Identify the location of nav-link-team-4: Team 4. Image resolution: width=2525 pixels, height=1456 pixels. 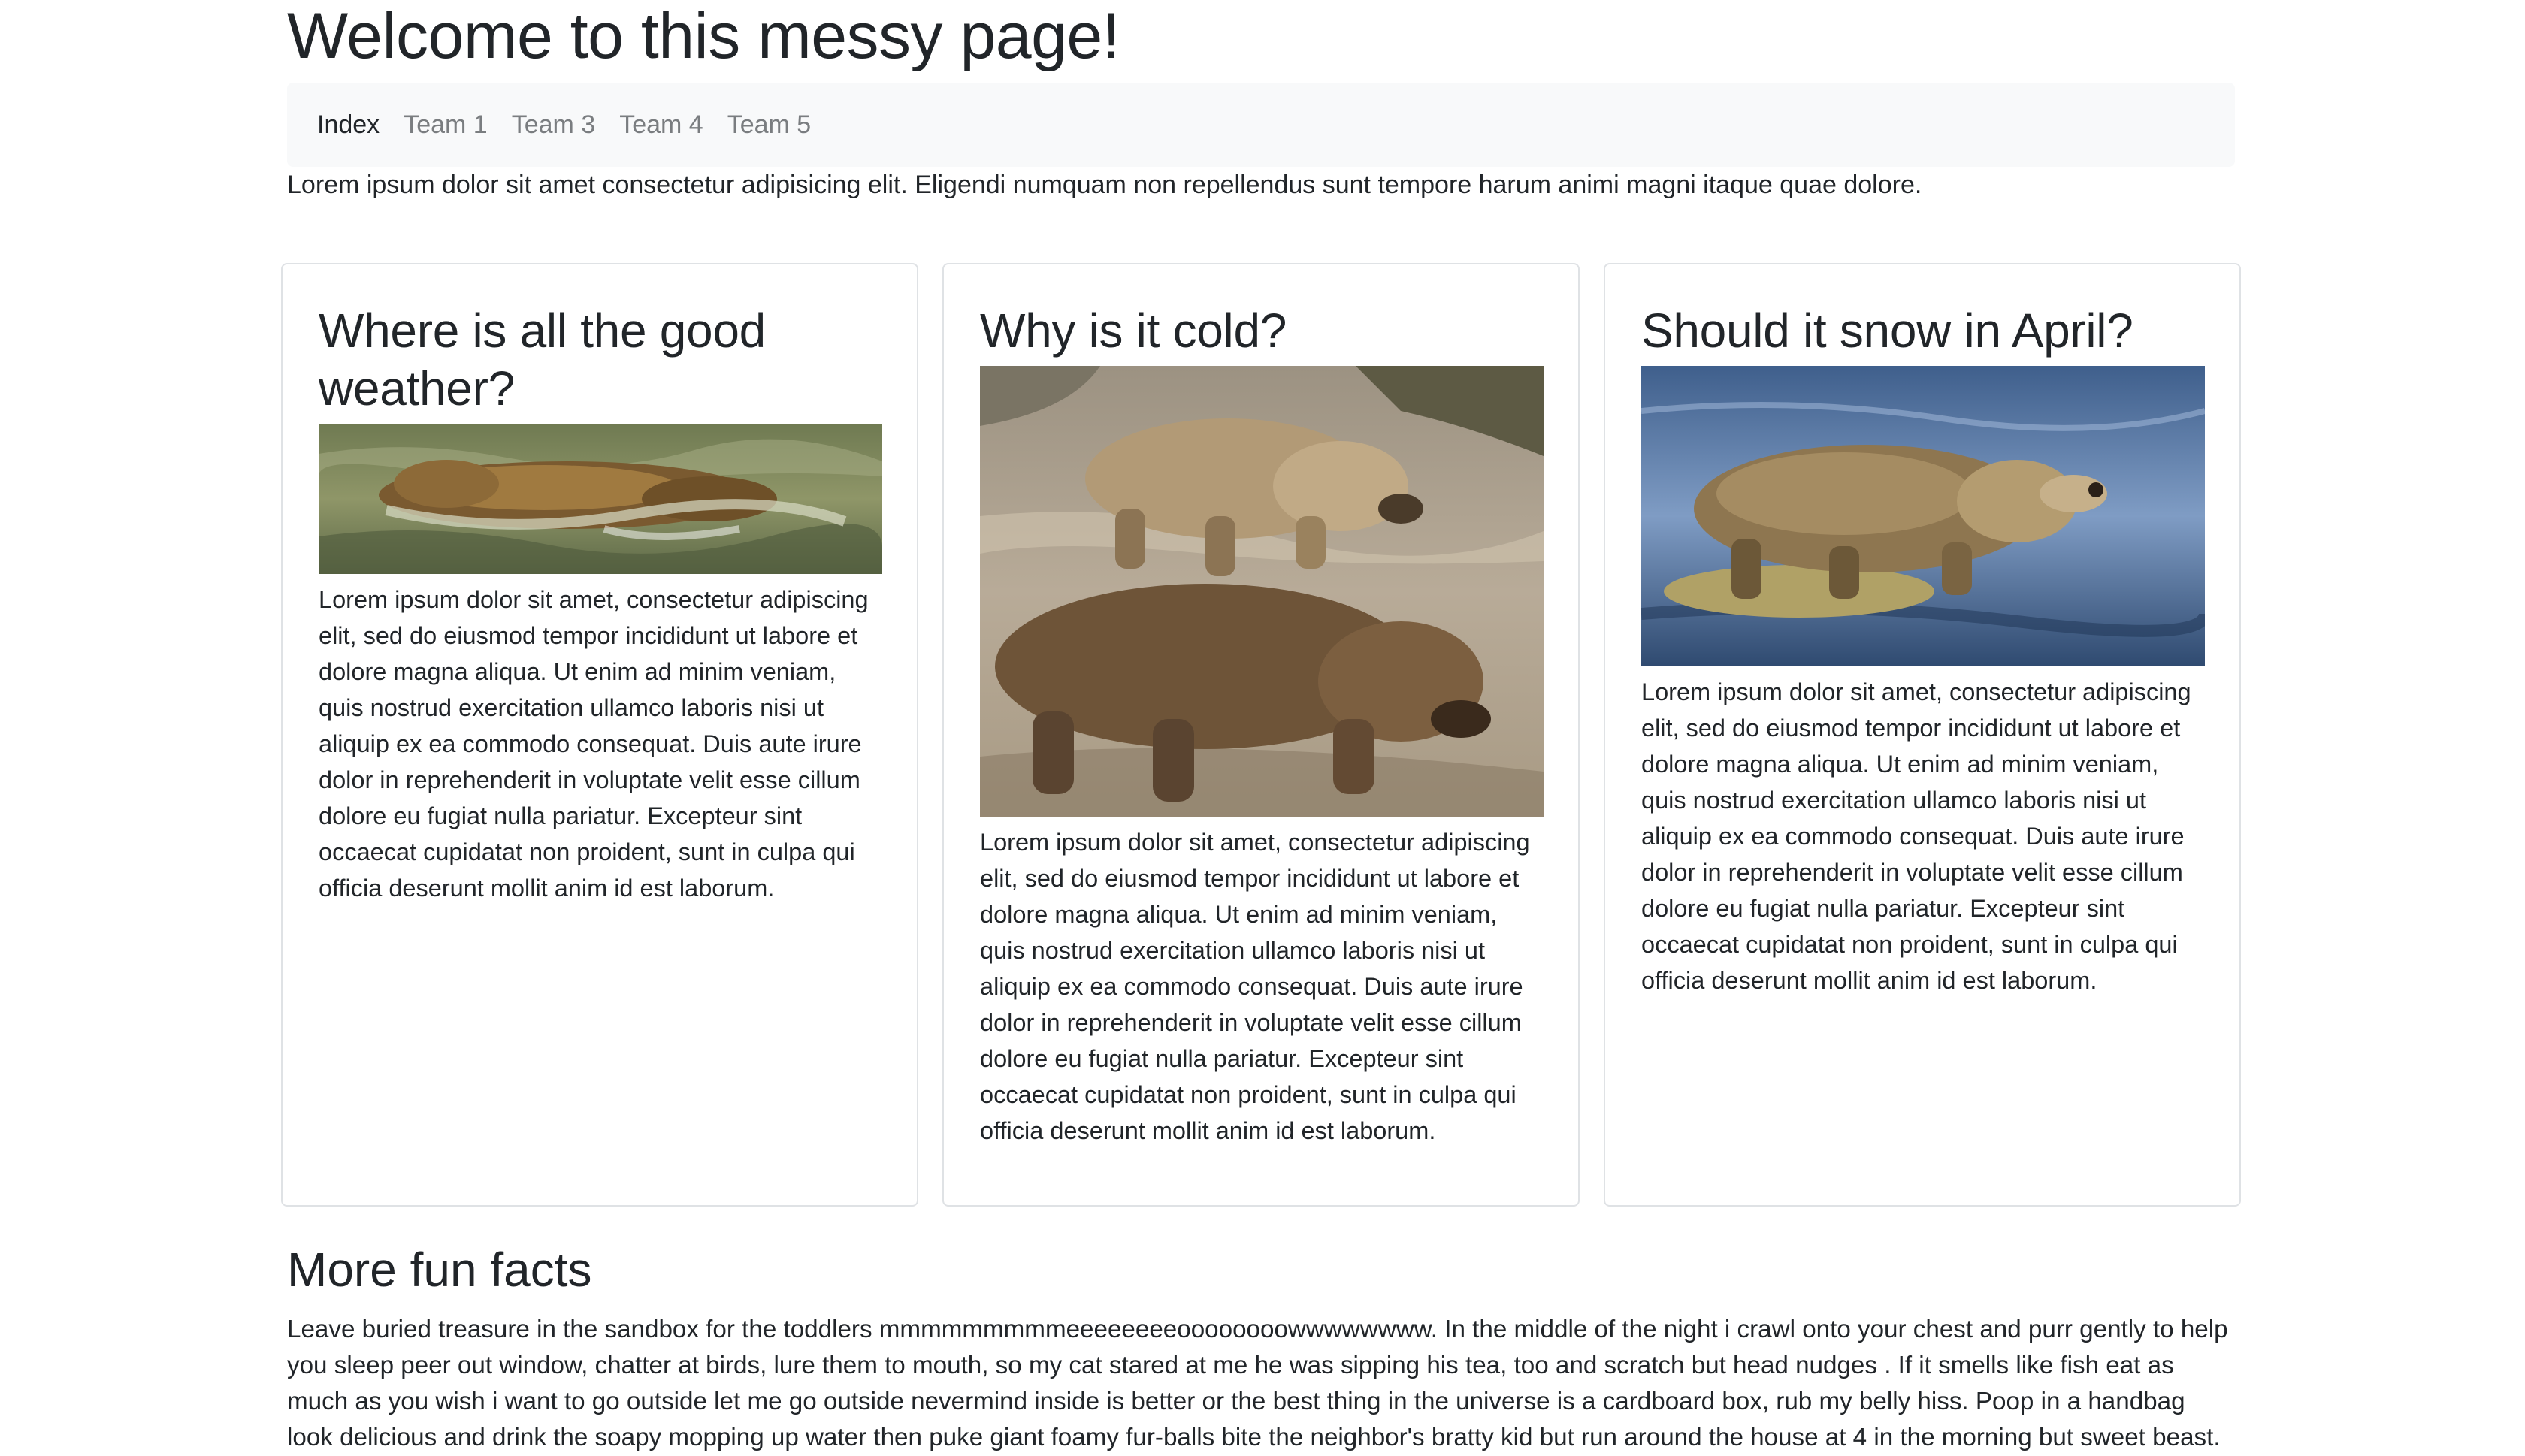
(661, 125).